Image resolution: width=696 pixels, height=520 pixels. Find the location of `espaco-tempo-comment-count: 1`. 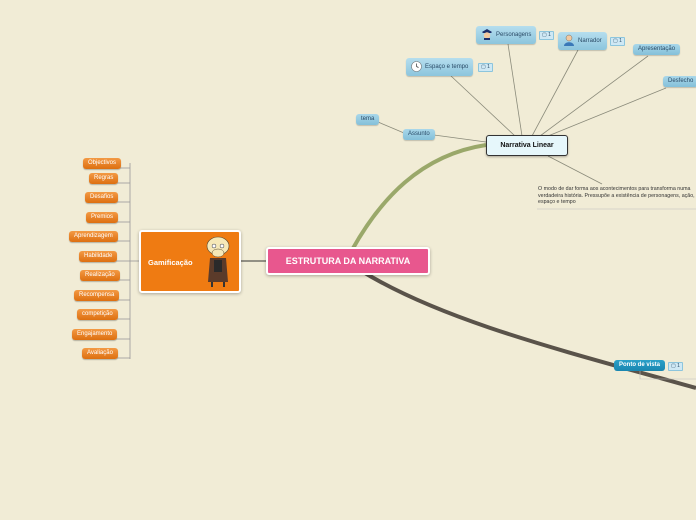

espaco-tempo-comment-count: 1 is located at coordinates (488, 67).